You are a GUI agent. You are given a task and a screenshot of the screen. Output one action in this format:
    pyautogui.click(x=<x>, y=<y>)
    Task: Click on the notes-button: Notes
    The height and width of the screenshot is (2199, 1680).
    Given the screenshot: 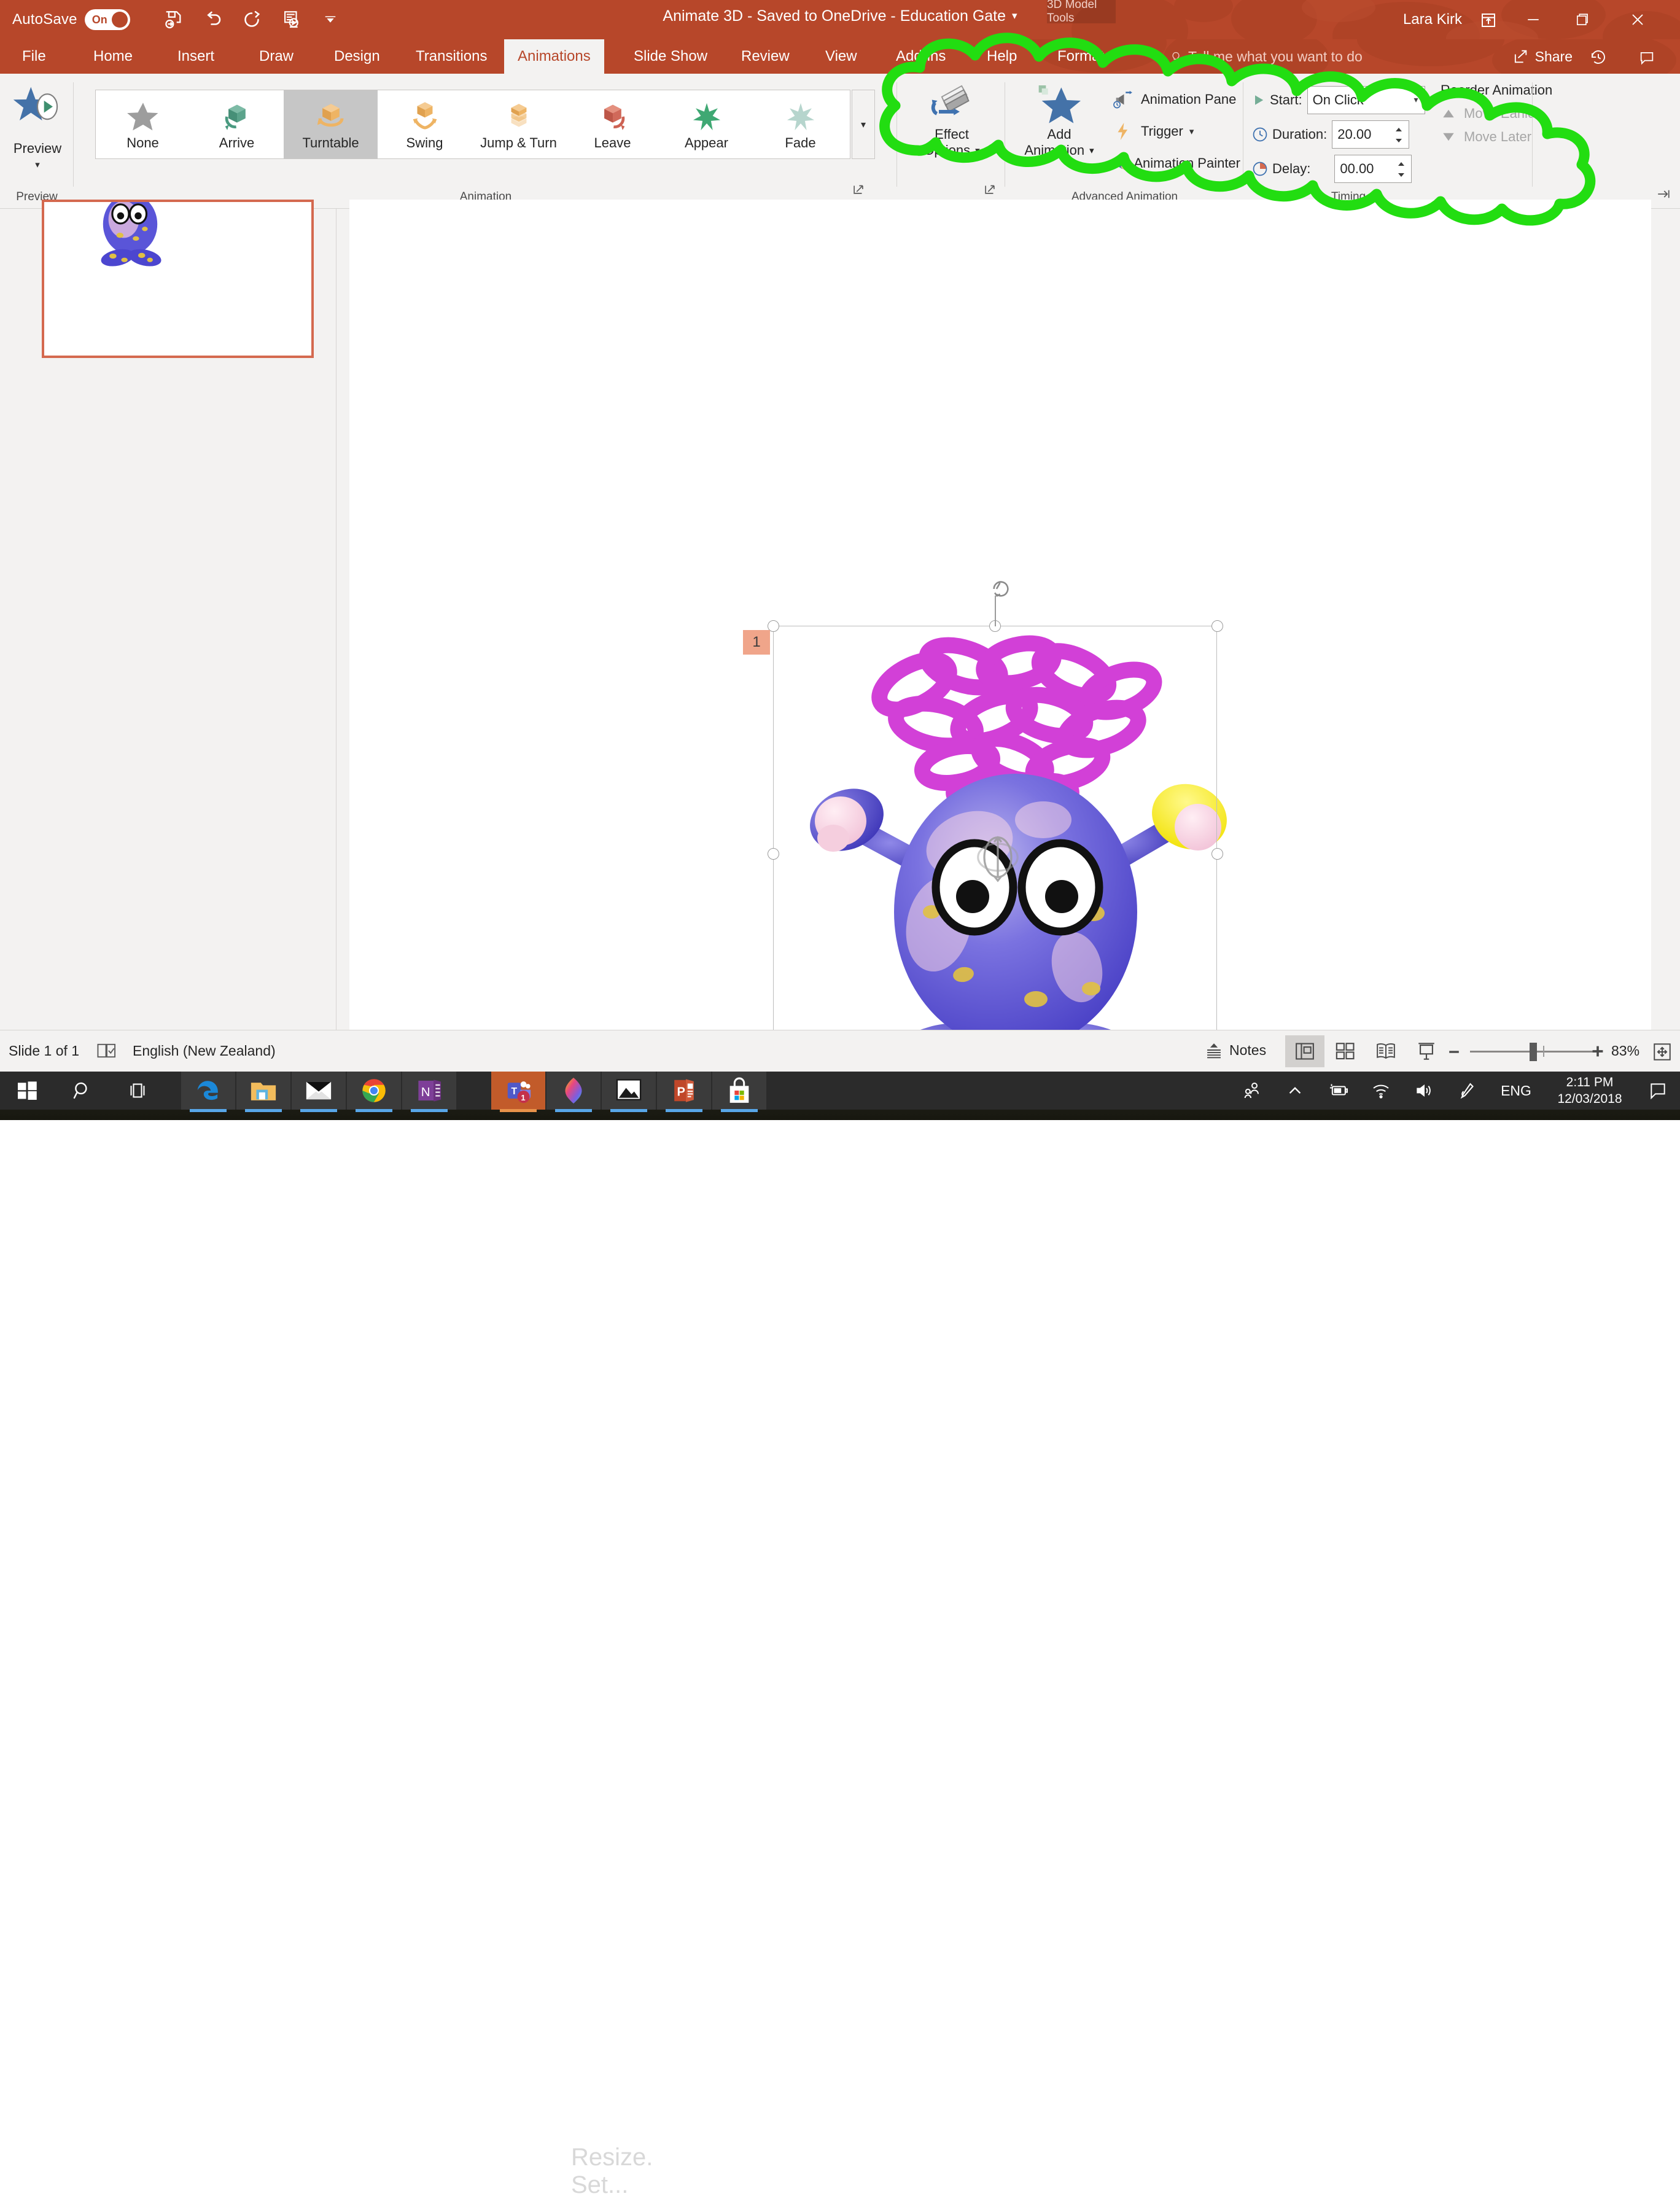 What is the action you would take?
    pyautogui.click(x=1235, y=1050)
    